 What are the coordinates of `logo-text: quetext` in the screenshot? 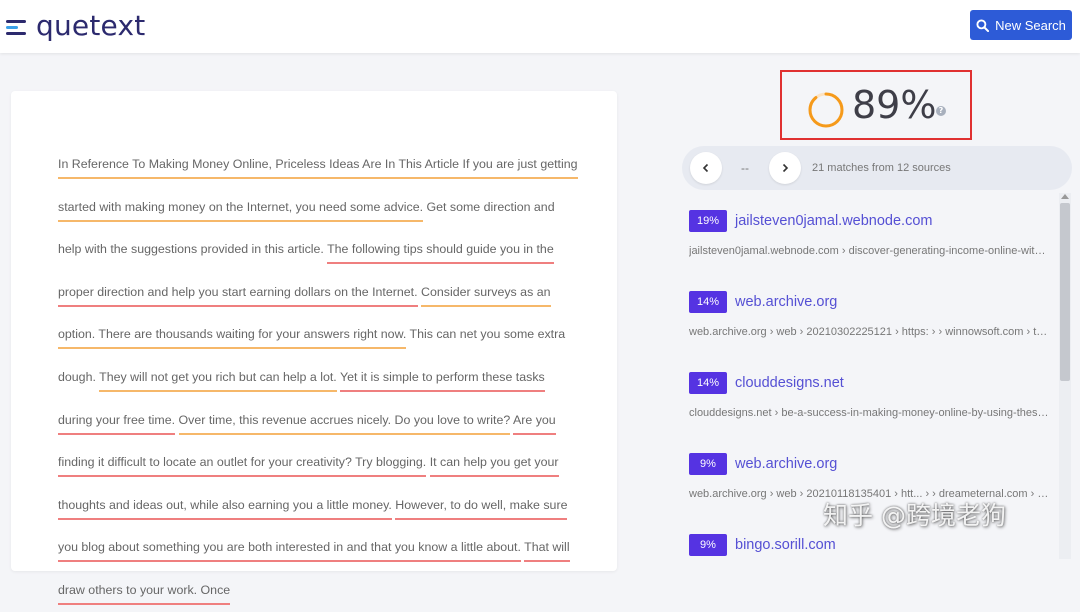 It's located at (91, 25).